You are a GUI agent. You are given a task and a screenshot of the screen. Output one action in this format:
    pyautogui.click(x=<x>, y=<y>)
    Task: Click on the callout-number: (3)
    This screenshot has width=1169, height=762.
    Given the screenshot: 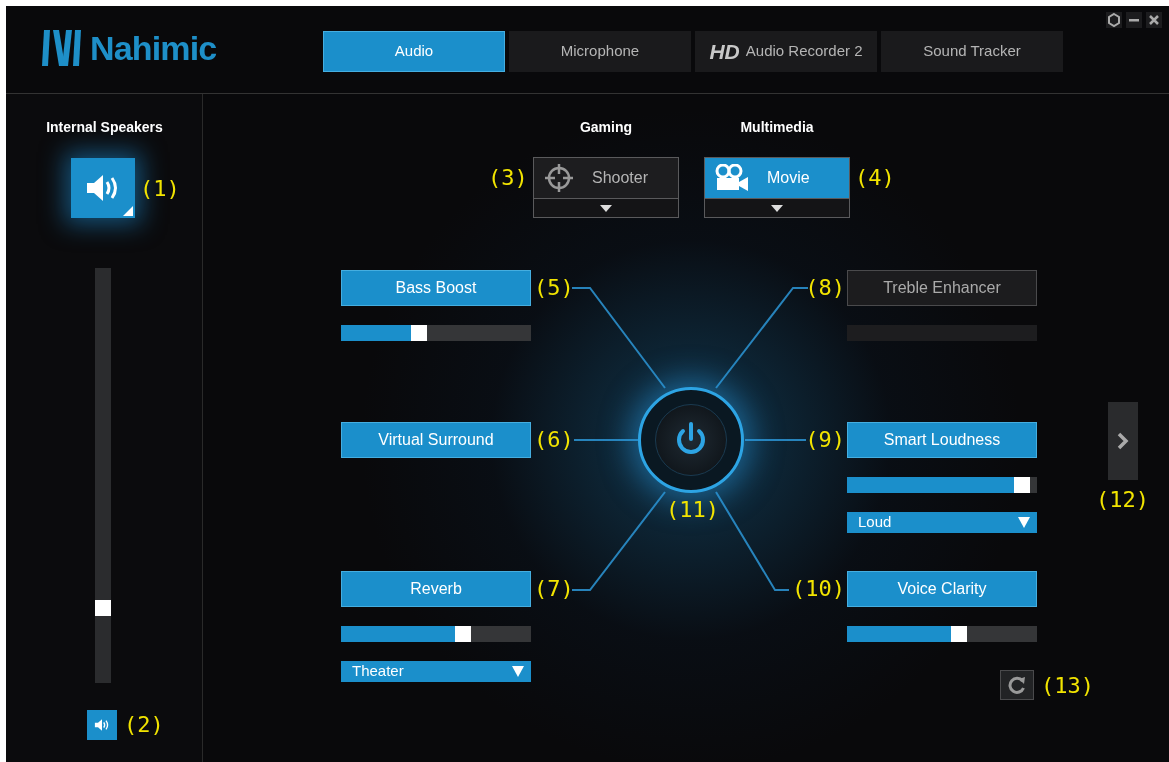 What is the action you would take?
    pyautogui.click(x=508, y=178)
    